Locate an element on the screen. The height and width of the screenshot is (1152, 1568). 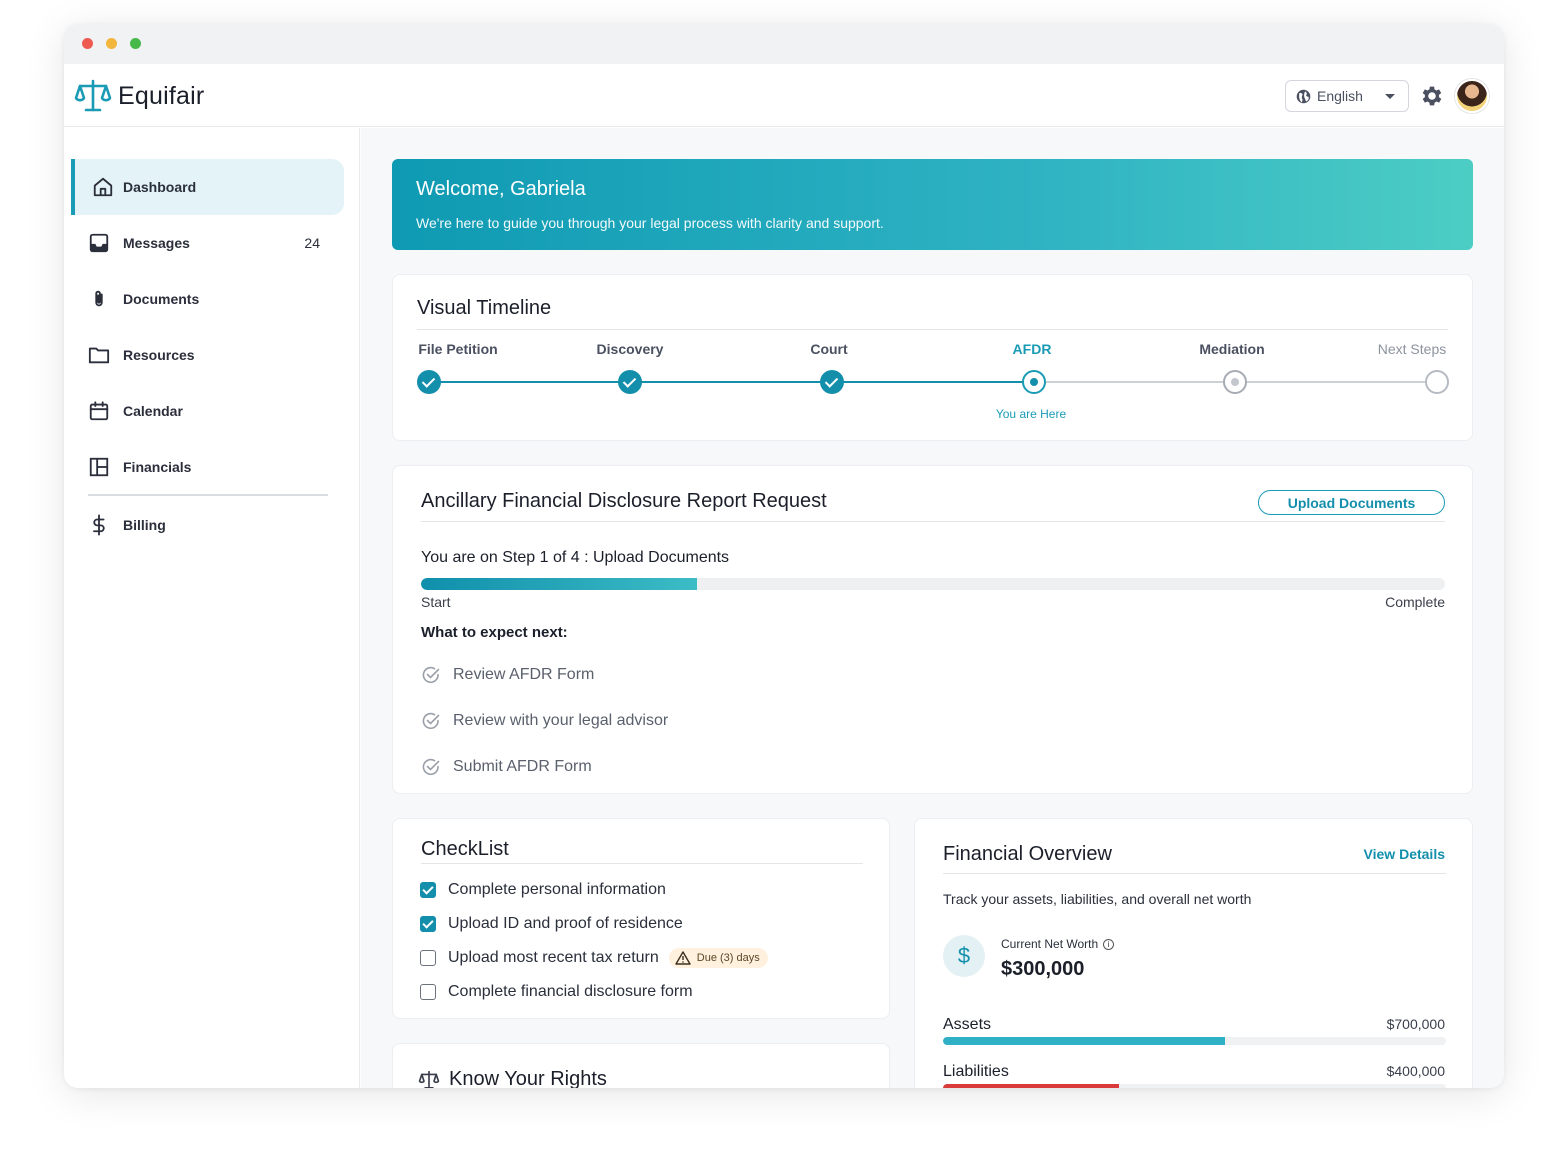
timeline-node-discovery is located at coordinates (630, 382).